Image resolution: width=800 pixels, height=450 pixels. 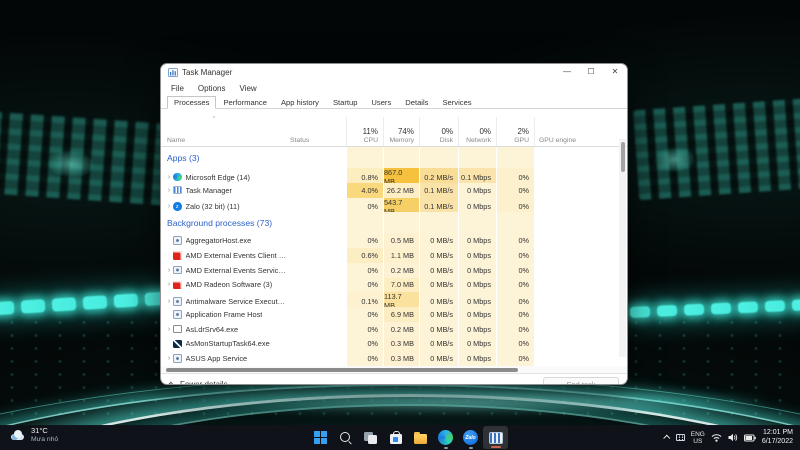 I want to click on tab-app-history: App history, so click(x=300, y=103).